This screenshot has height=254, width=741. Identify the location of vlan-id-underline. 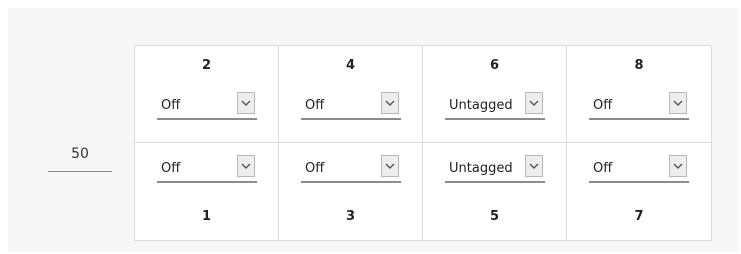
(80, 171).